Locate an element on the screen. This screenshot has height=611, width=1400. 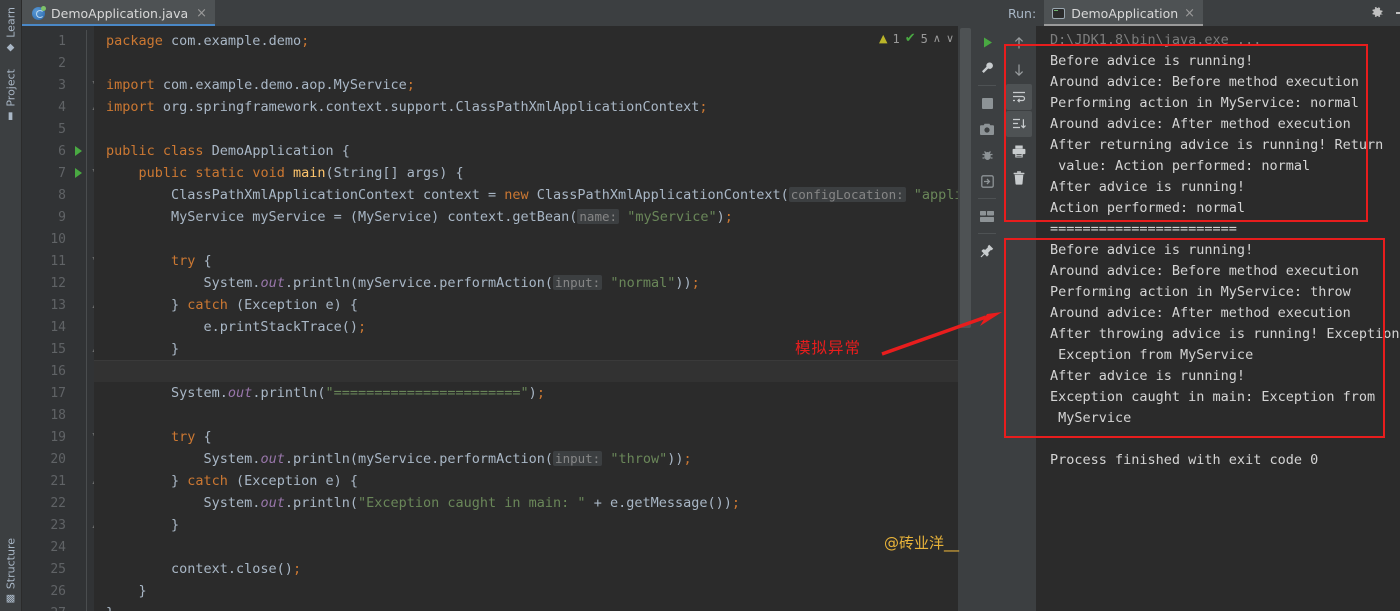
gutter-line: 11▽ is located at coordinates (60, 261).